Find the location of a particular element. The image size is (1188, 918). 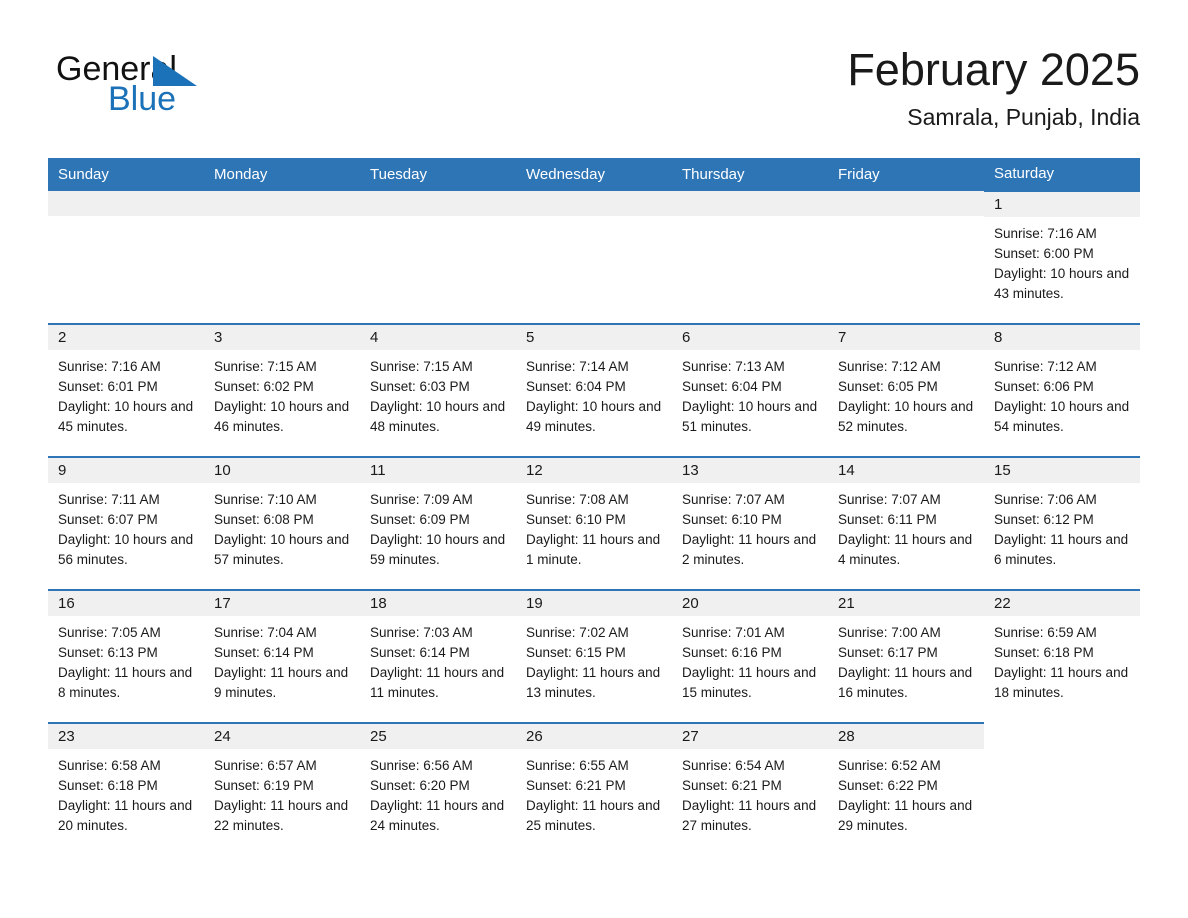

sunrise-text: Sunrise: 7:12 AM is located at coordinates (889, 366).